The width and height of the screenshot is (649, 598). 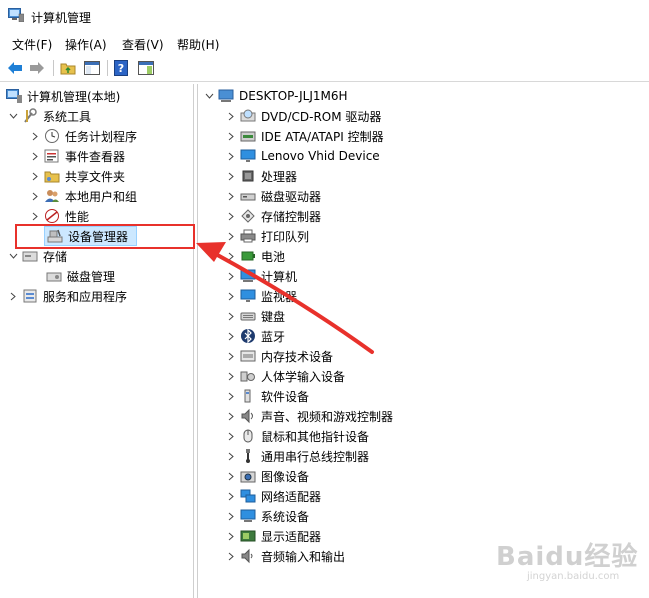 I want to click on tree-item-task-scheduler: 任务计划程序, so click(x=83, y=136).